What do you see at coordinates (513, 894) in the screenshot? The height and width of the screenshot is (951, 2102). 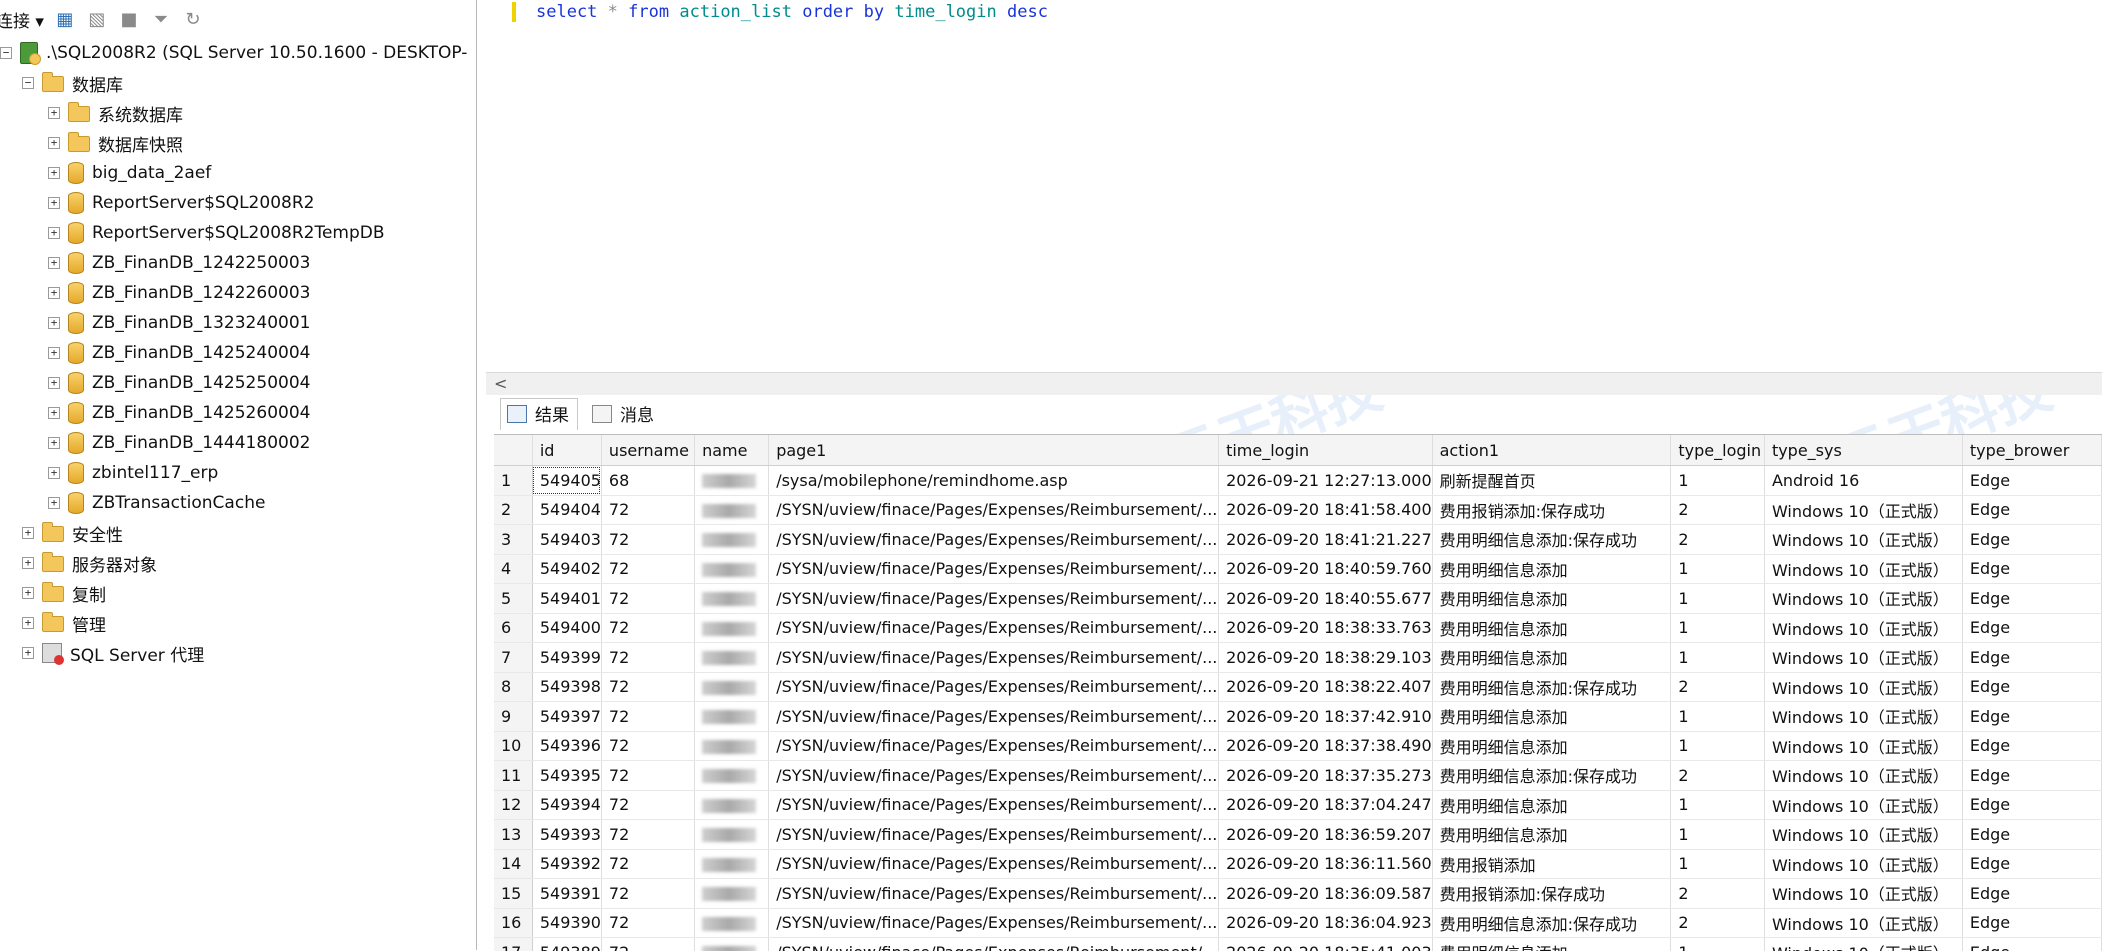 I see `row-number: 15` at bounding box center [513, 894].